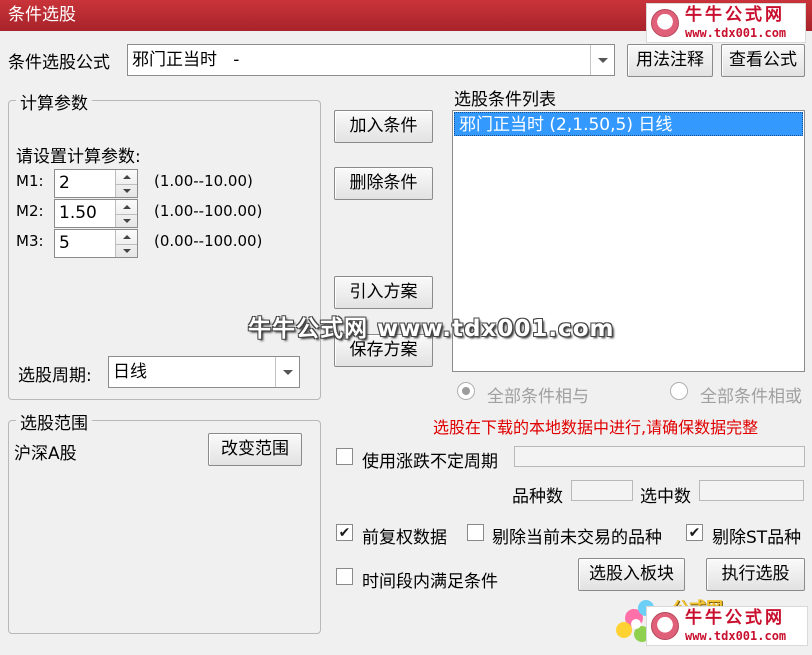 This screenshot has height=655, width=812. What do you see at coordinates (659, 456) in the screenshot?
I see `indefinite-period-input` at bounding box center [659, 456].